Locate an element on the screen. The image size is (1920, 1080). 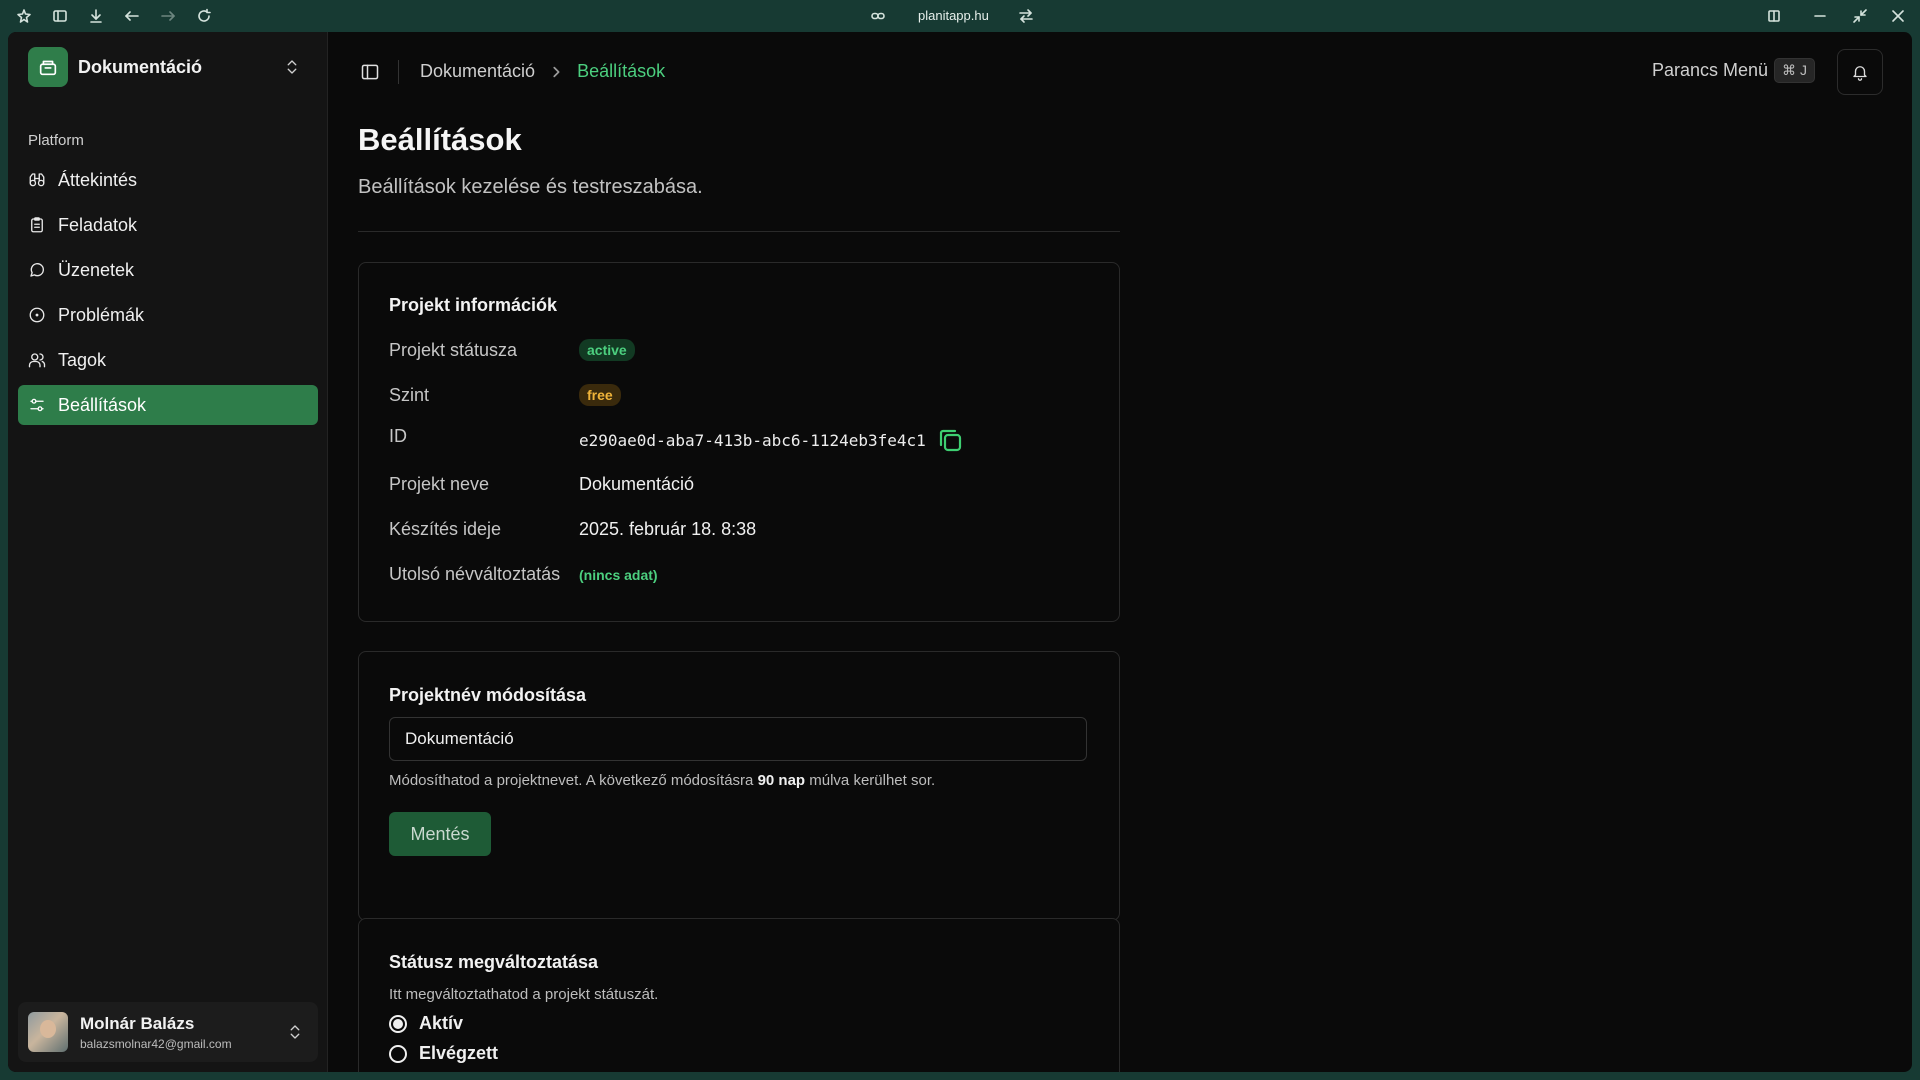
binoculars-icon is located at coordinates (37, 180).